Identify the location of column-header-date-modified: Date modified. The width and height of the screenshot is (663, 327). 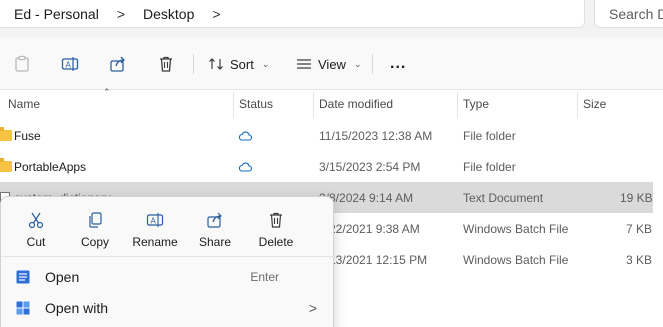
(356, 104).